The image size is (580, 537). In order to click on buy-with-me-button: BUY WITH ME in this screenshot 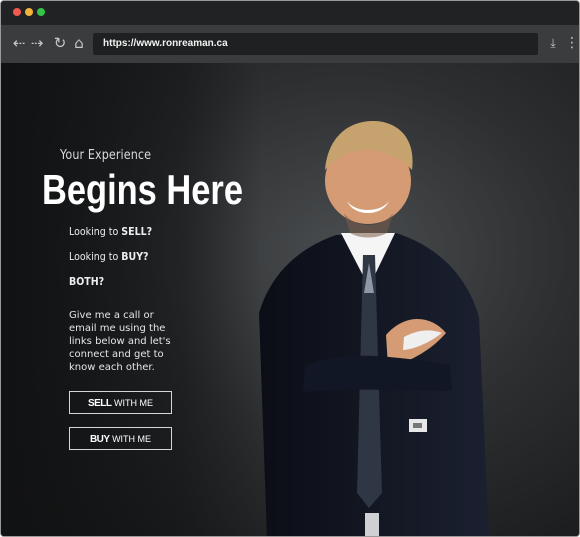, I will do `click(120, 438)`.